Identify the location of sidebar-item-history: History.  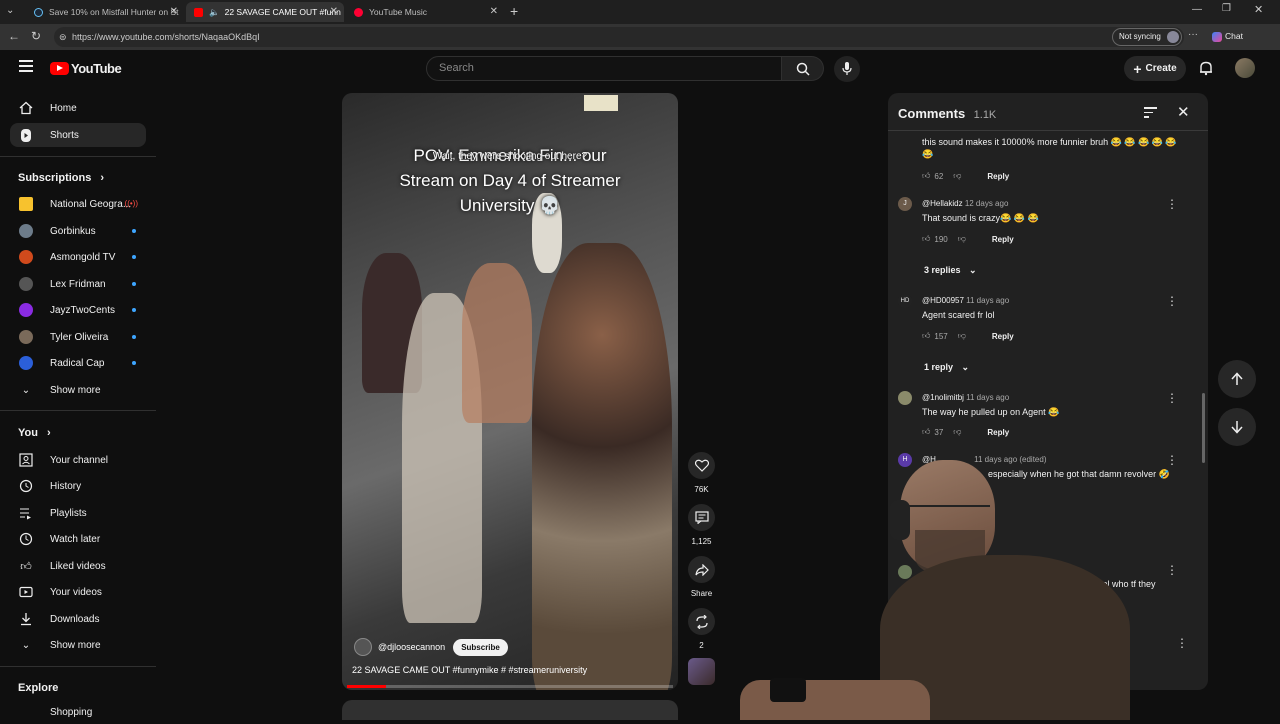
(78, 486).